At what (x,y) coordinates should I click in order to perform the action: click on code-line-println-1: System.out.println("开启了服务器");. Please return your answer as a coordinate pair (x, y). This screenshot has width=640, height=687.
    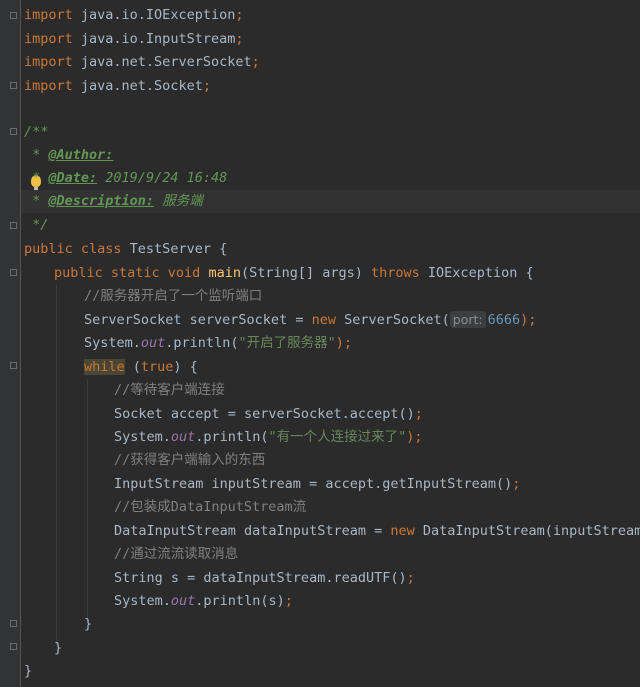
    Looking at the image, I should click on (218, 343).